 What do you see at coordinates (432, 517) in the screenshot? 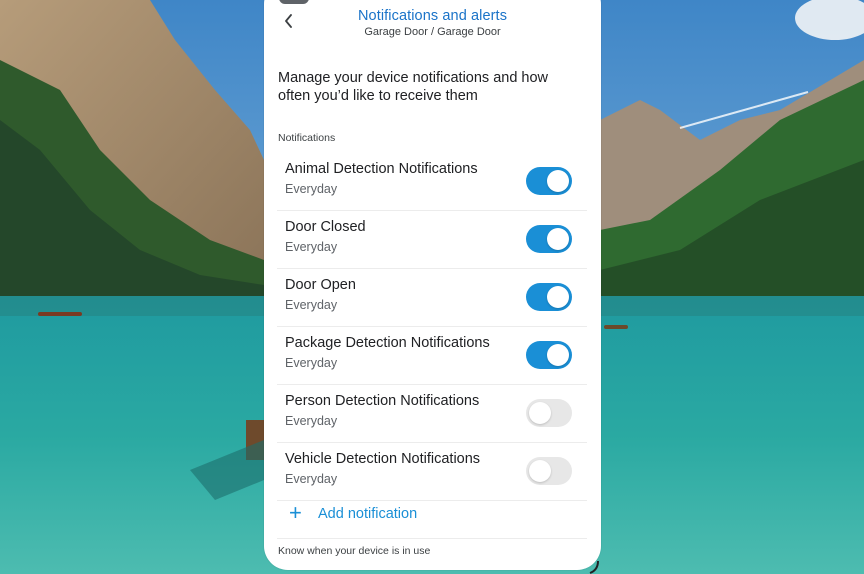
I see `add-notification-button: + Add notification` at bounding box center [432, 517].